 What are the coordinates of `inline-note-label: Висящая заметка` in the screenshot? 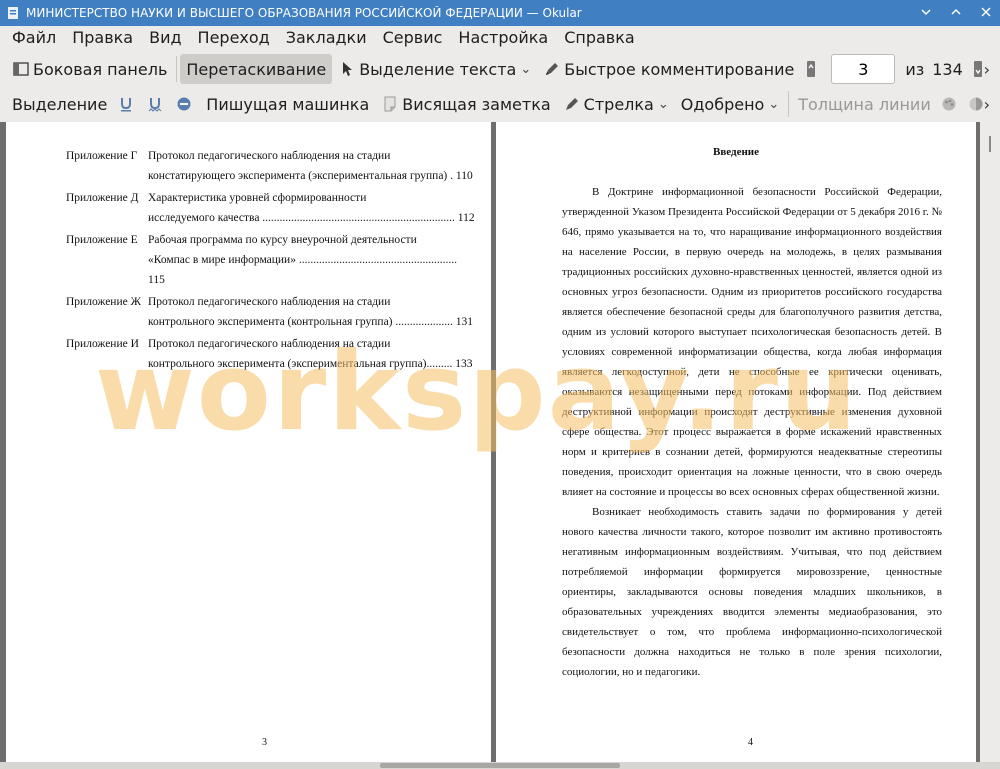 It's located at (476, 104).